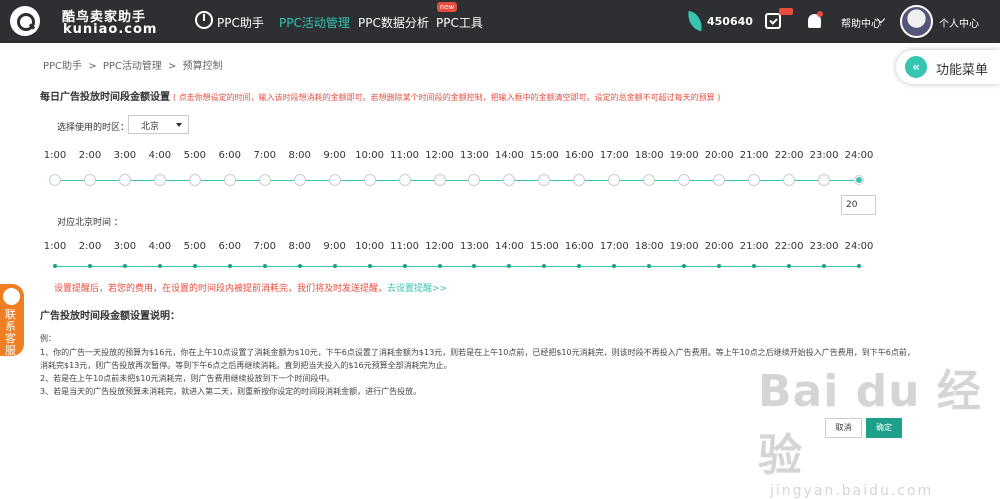 The height and width of the screenshot is (499, 1000). Describe the element at coordinates (417, 289) in the screenshot. I see `set-reminder-link: 去设置提醒>>` at that location.